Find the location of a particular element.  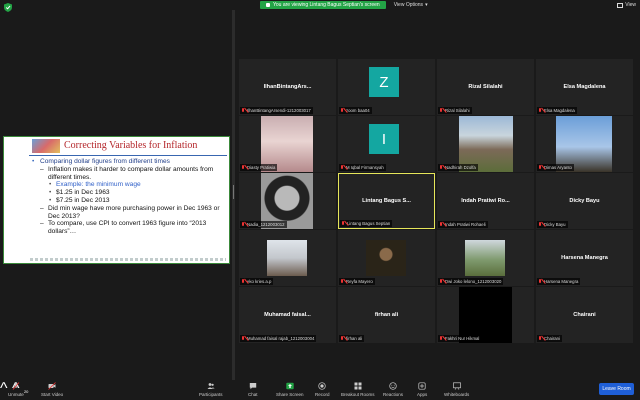

participant-tile: Fakhri Nur Hikmal is located at coordinates (485, 315).